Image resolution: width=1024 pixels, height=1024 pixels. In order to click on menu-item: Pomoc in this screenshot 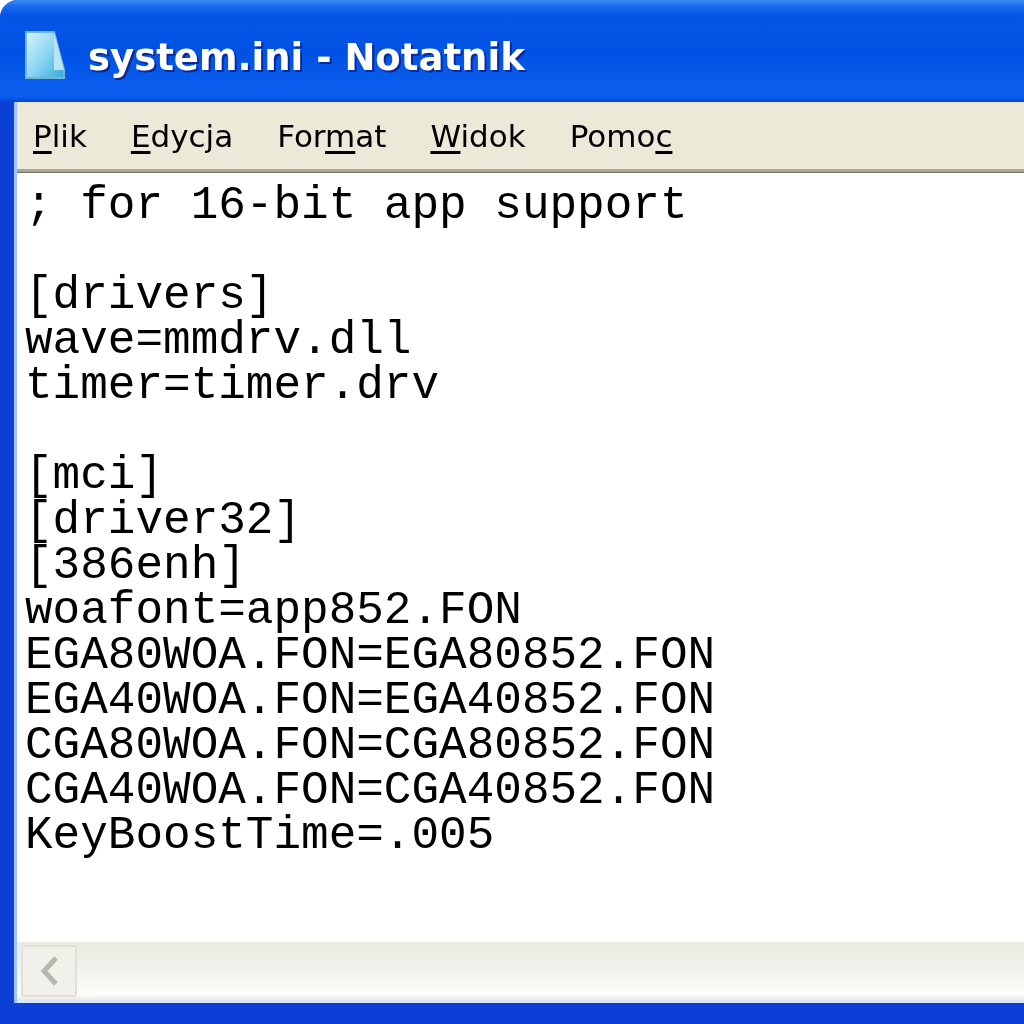, I will do `click(621, 135)`.